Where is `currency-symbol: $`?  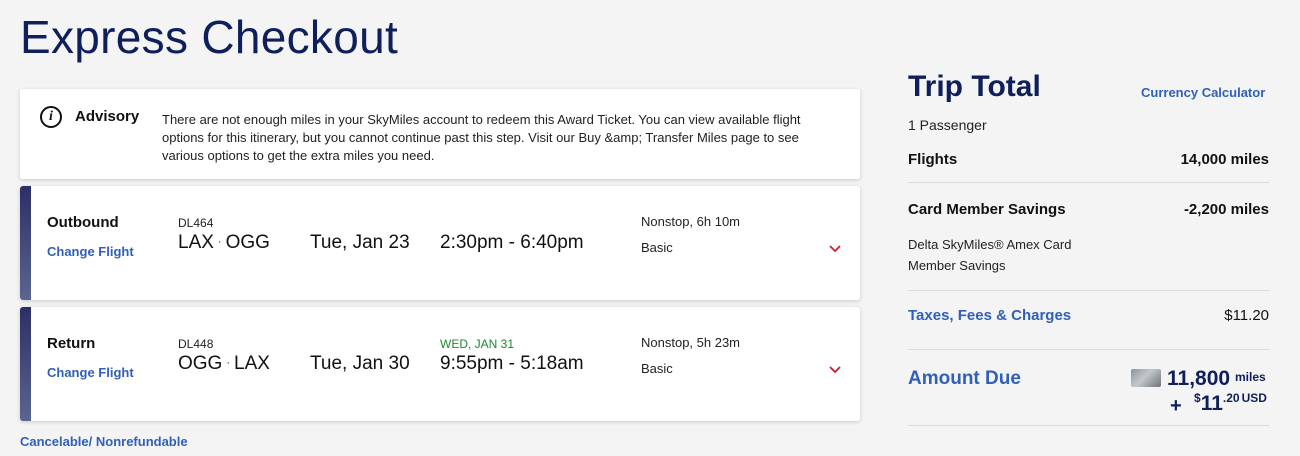 currency-symbol: $ is located at coordinates (1197, 398).